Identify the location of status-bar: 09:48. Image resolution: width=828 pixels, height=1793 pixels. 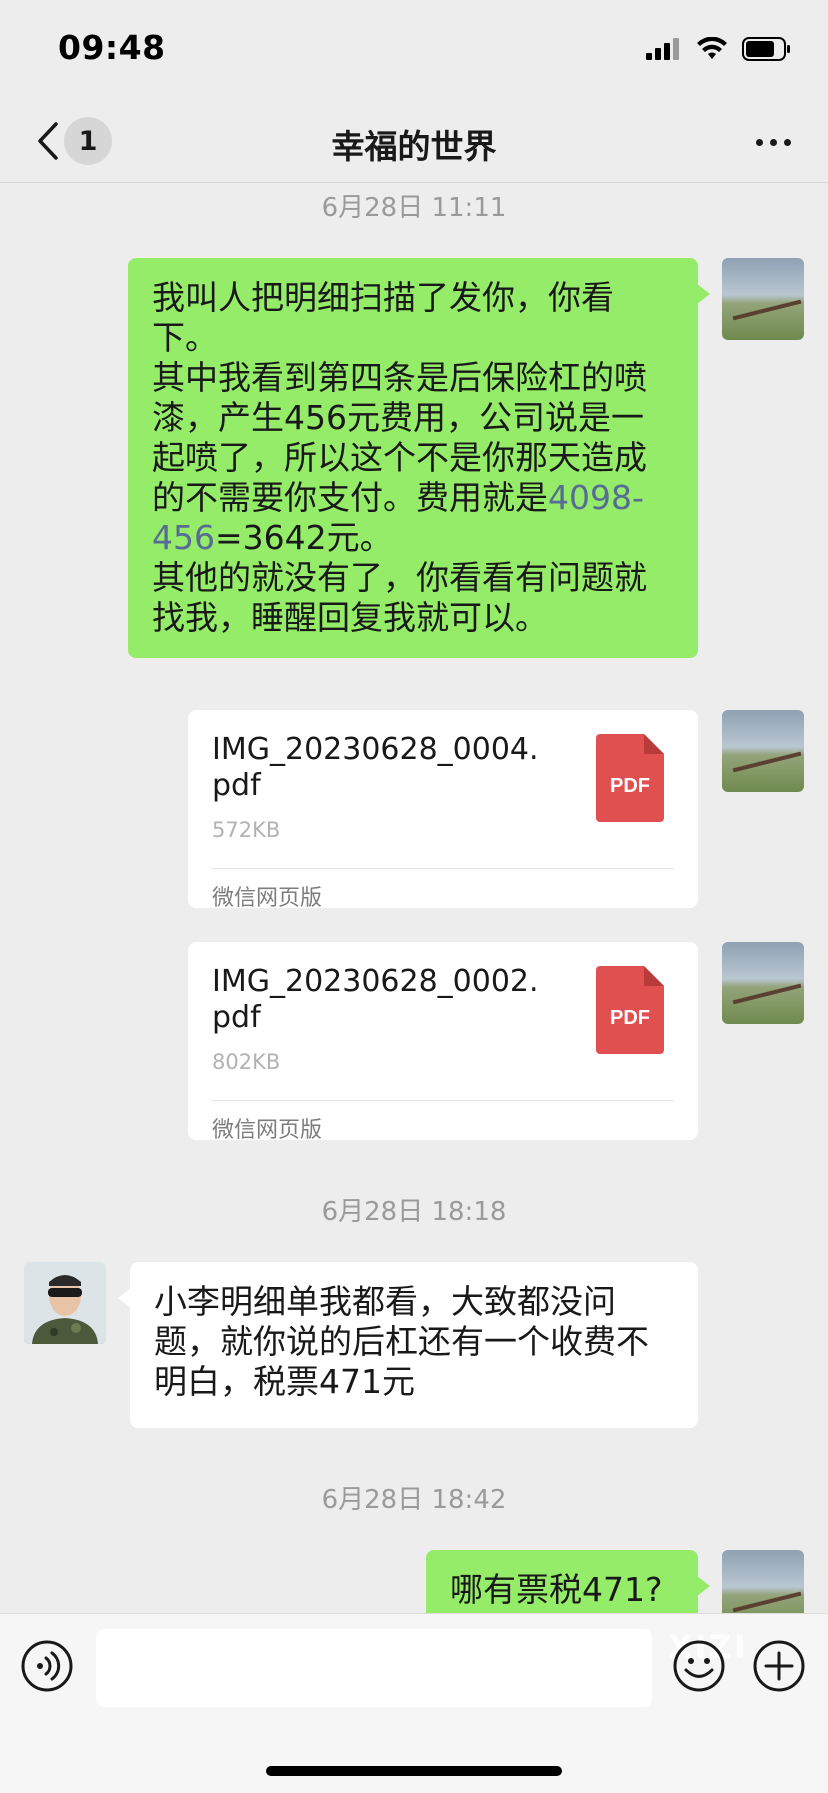
(414, 50).